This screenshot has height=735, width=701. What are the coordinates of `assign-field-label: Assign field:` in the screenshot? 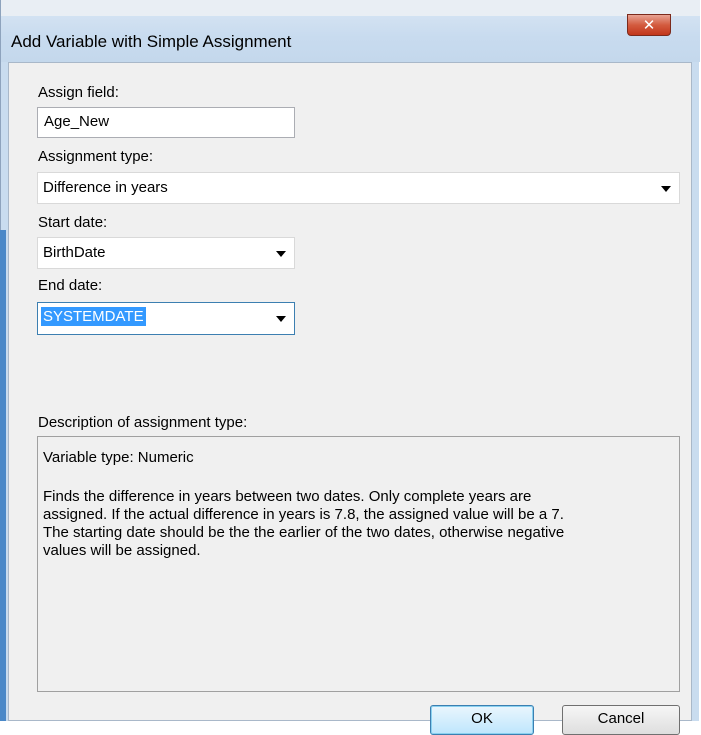 It's located at (78, 92).